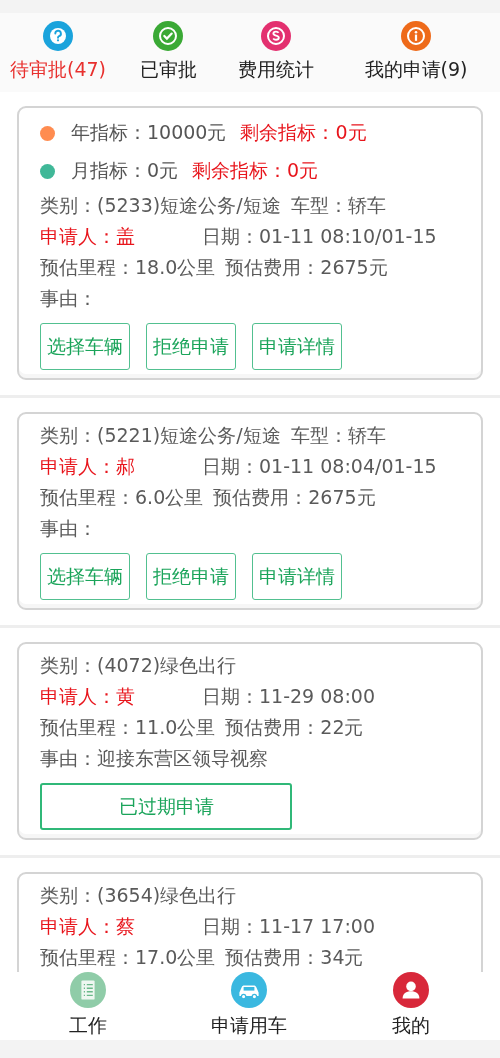  Describe the element at coordinates (168, 36) in the screenshot. I see `checkmark-icon` at that location.